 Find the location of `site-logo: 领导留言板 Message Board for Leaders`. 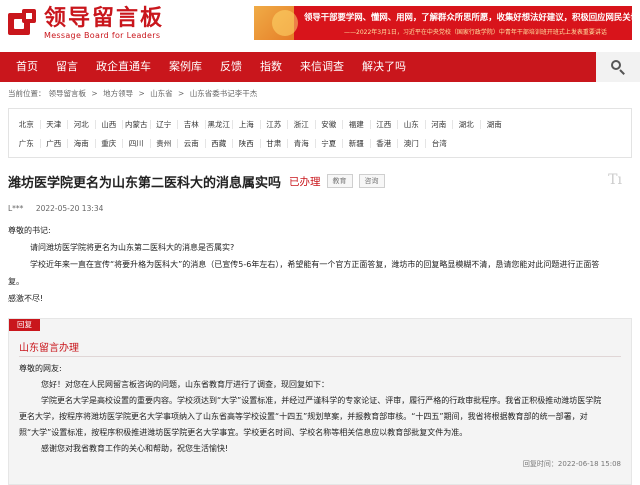

site-logo: 领导留言板 Message Board for Leaders is located at coordinates (86, 24).